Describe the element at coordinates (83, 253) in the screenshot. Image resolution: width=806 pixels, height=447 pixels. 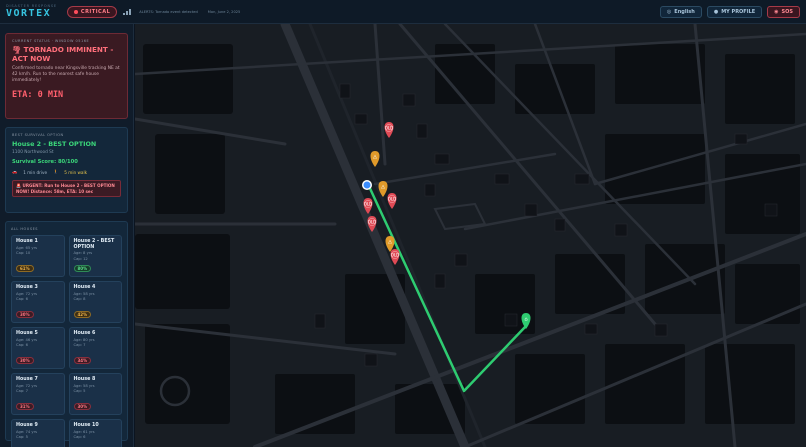
I see `house-age: Age: 8 yrs` at that location.